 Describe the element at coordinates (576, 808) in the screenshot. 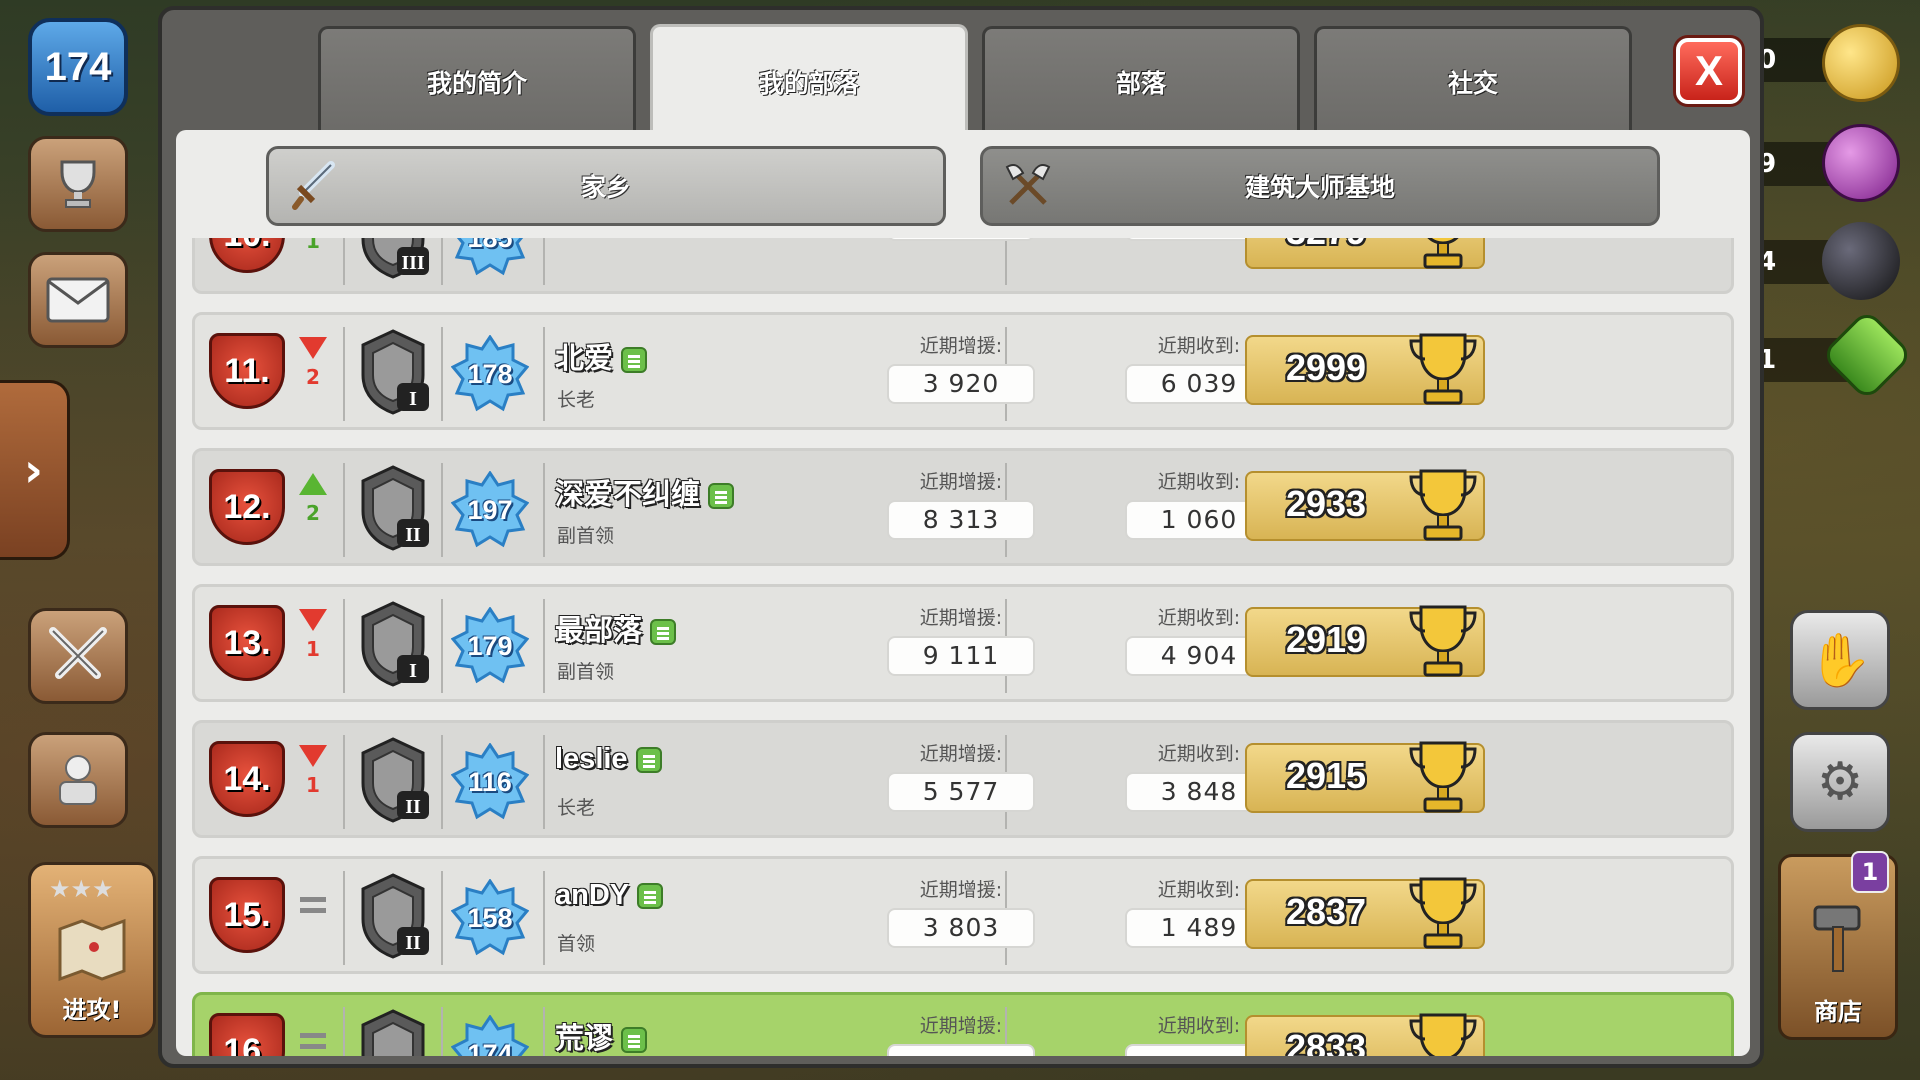

I see `player-role: 长老` at that location.